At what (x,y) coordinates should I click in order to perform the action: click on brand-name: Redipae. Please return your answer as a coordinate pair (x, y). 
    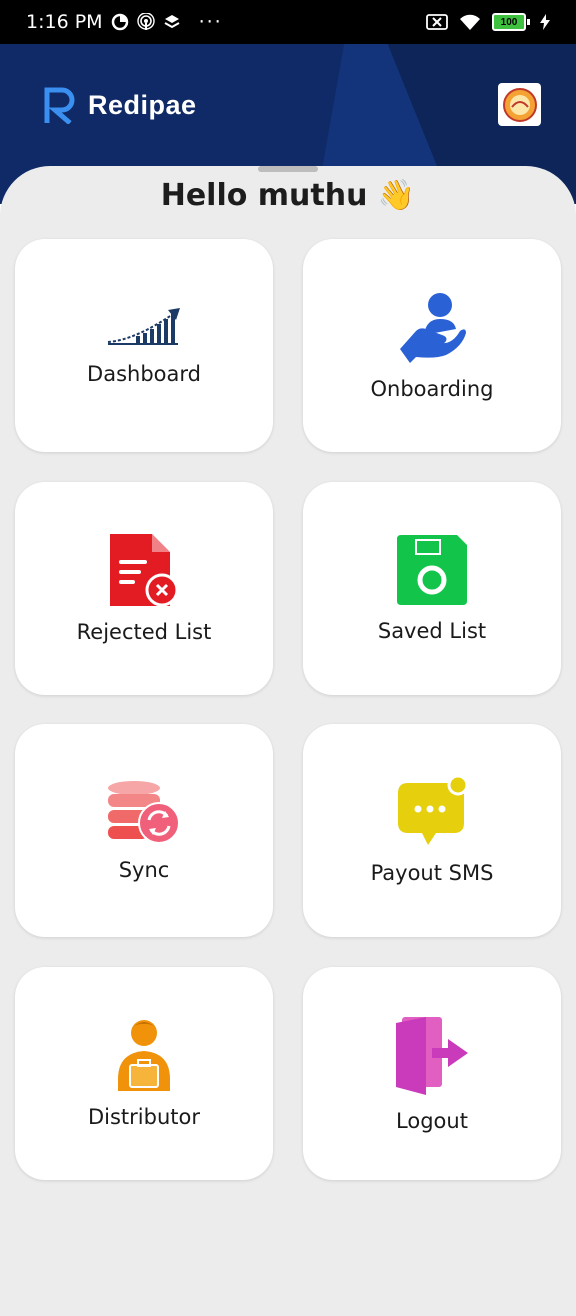
    Looking at the image, I should click on (142, 104).